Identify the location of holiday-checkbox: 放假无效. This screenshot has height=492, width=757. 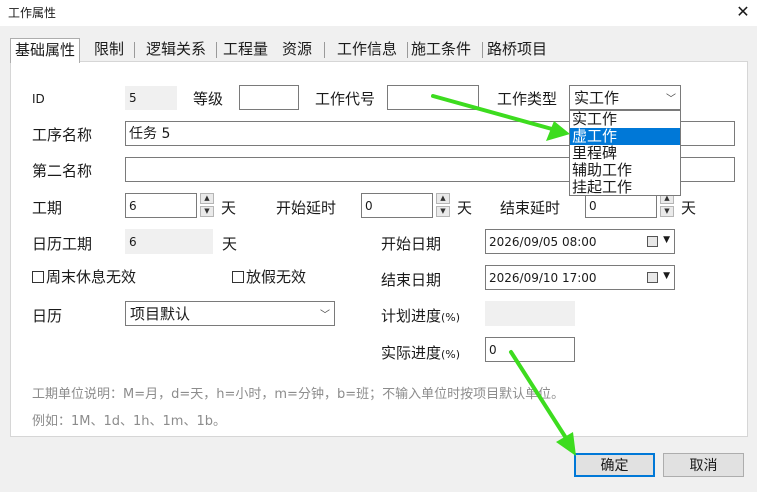
(269, 276).